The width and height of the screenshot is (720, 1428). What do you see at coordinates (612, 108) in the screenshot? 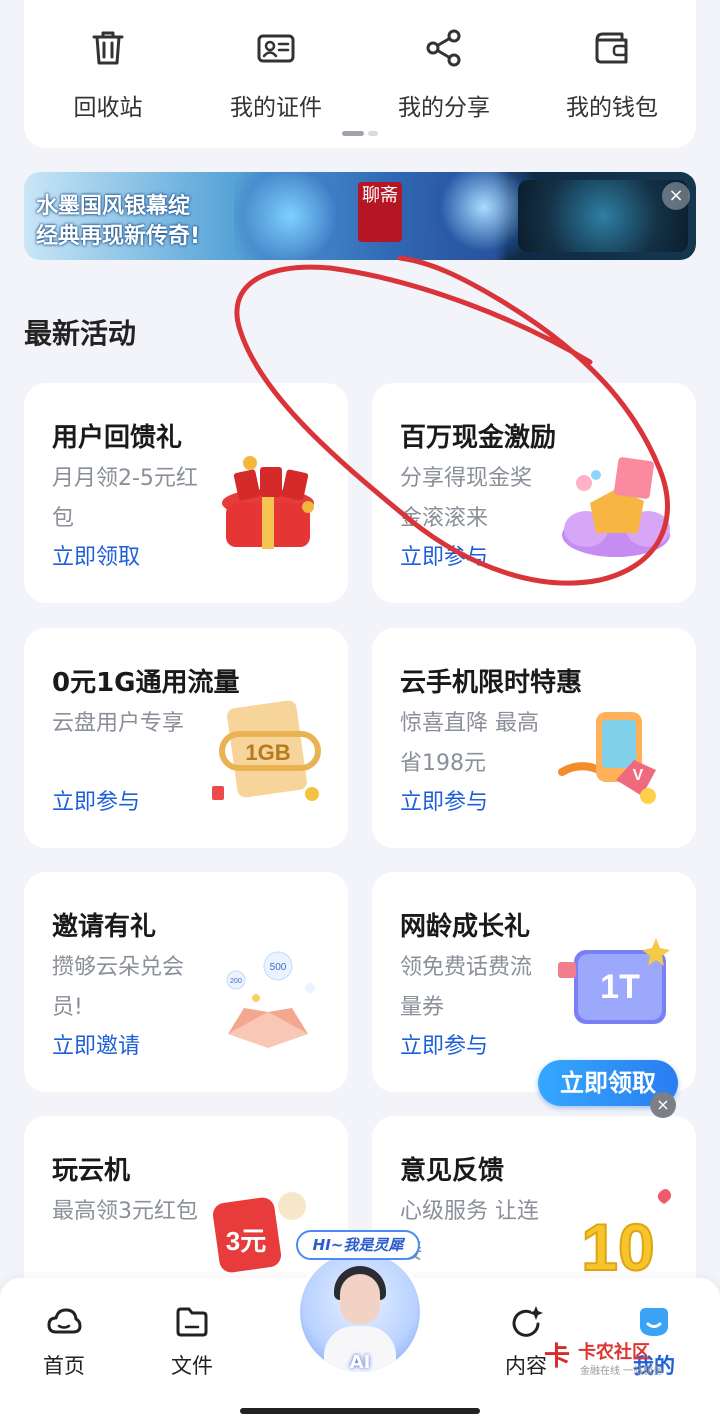
I see `quick-action-label: 我的钱包` at bounding box center [612, 108].